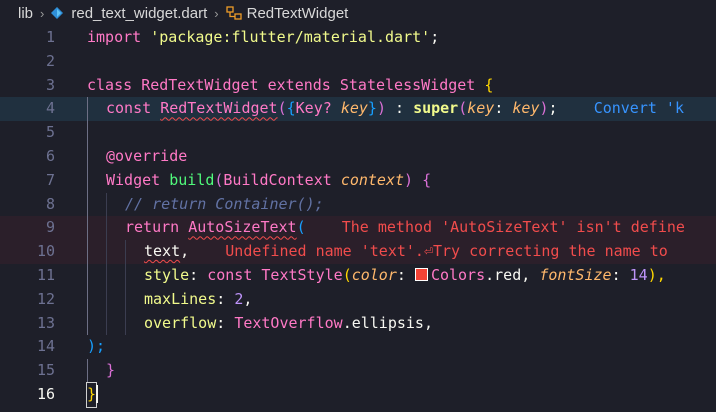 The width and height of the screenshot is (716, 412). Describe the element at coordinates (147, 155) in the screenshot. I see `line-content: @override` at that location.